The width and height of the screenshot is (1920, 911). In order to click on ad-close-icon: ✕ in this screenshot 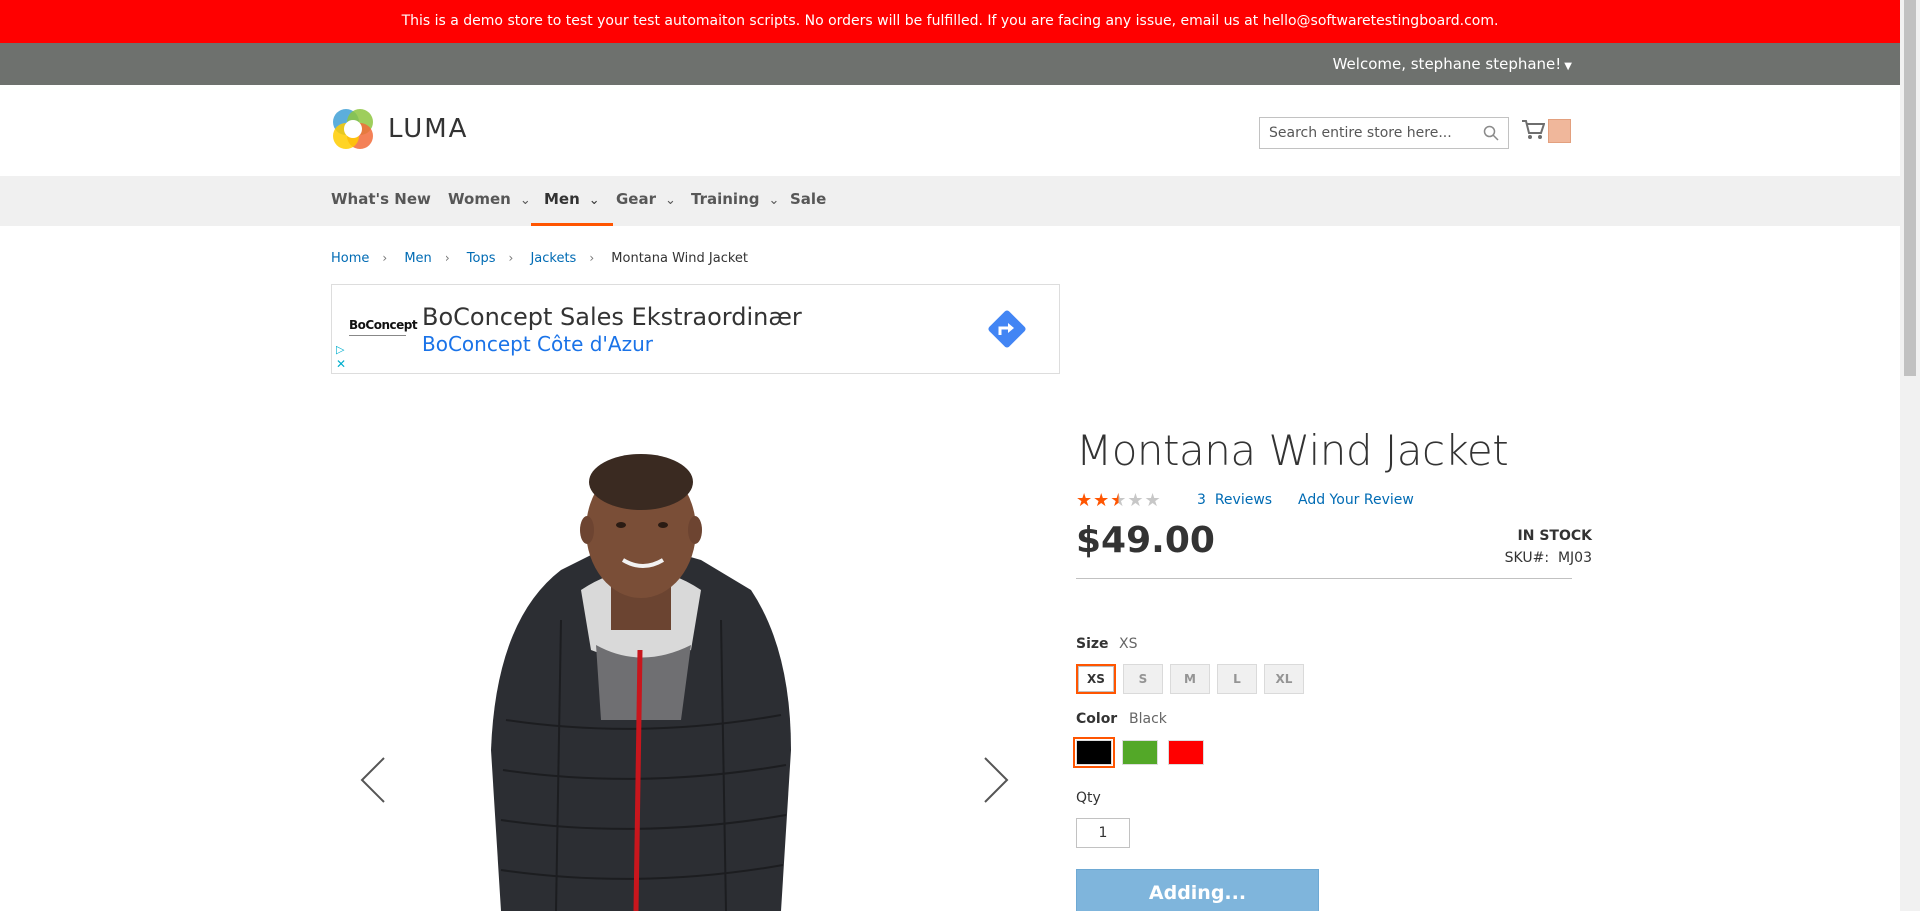, I will do `click(341, 364)`.